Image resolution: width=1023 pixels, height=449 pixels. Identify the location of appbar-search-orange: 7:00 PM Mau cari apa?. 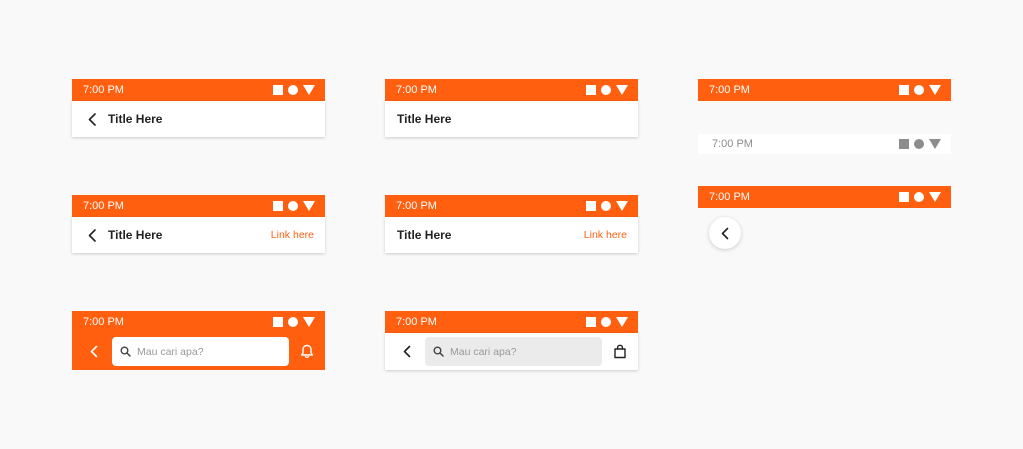
(198, 340).